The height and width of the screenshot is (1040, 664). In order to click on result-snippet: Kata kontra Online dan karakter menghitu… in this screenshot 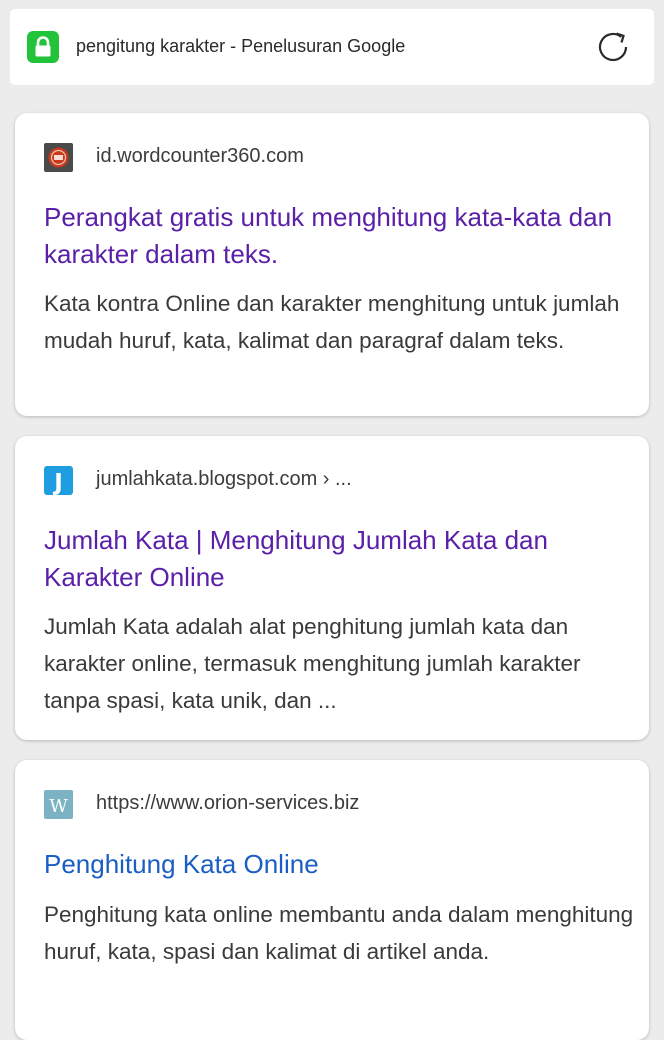, I will do `click(332, 322)`.